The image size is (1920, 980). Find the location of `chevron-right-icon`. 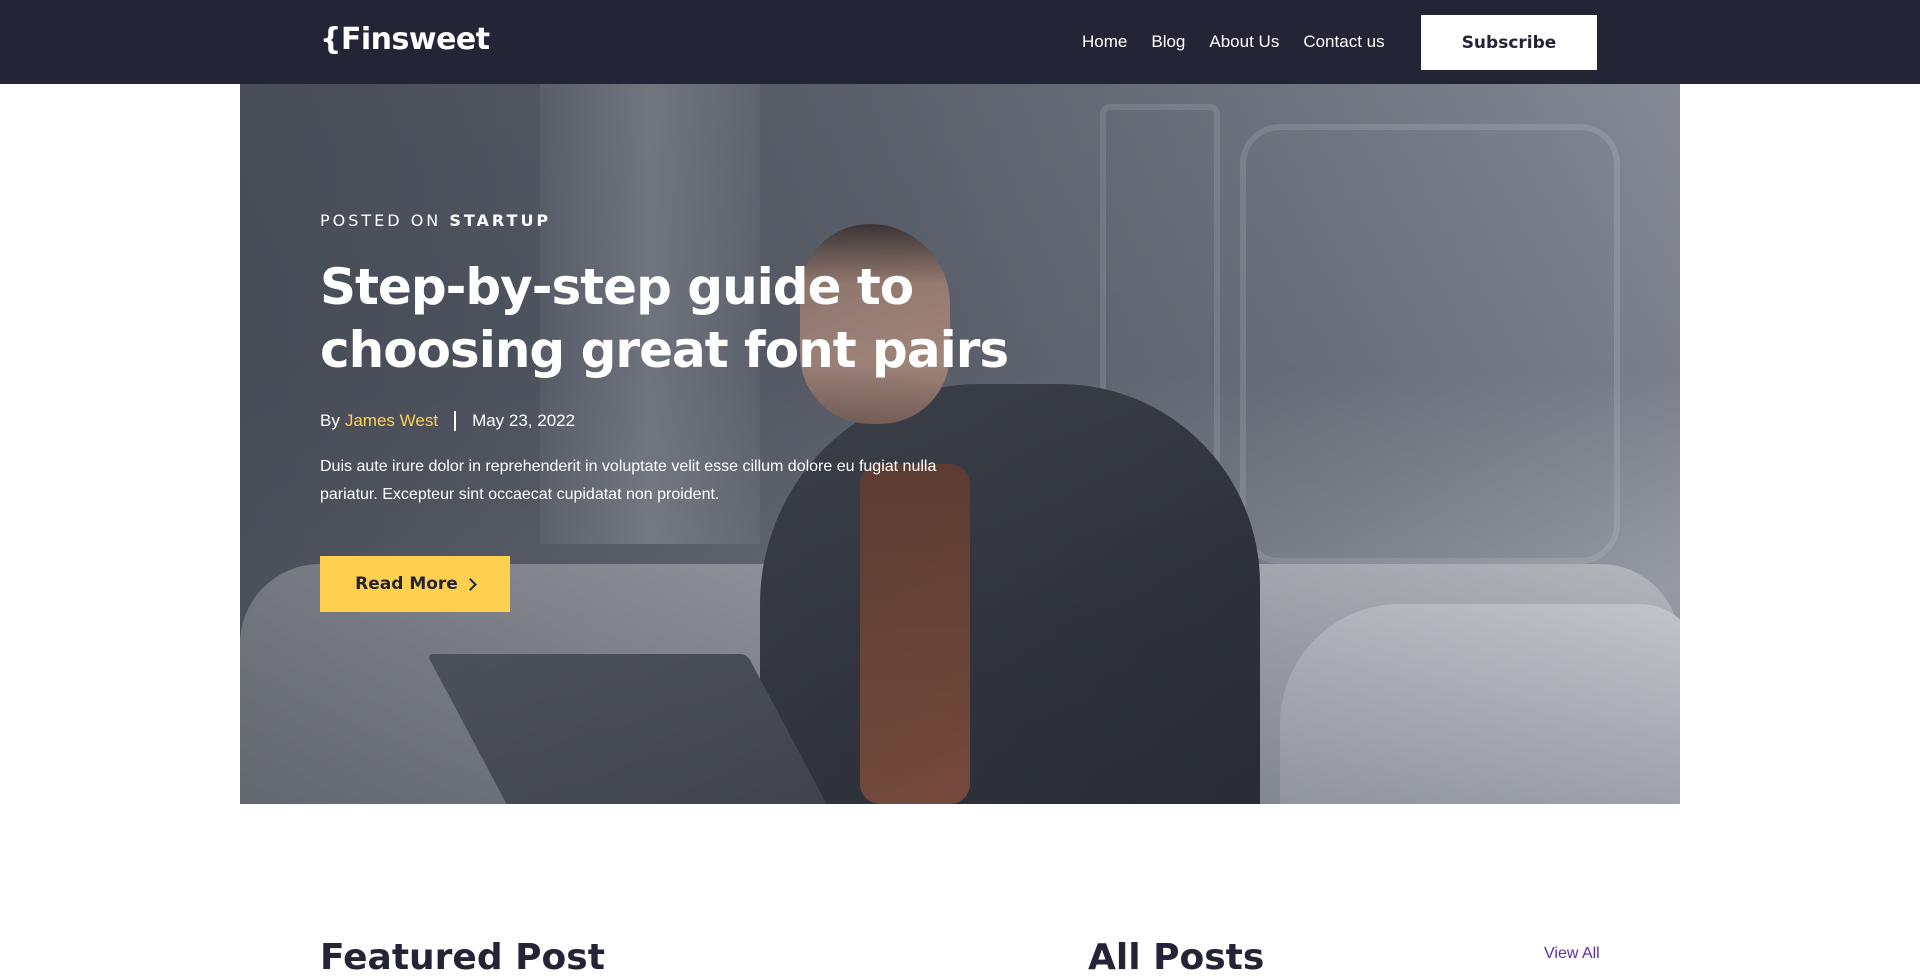

chevron-right-icon is located at coordinates (470, 584).